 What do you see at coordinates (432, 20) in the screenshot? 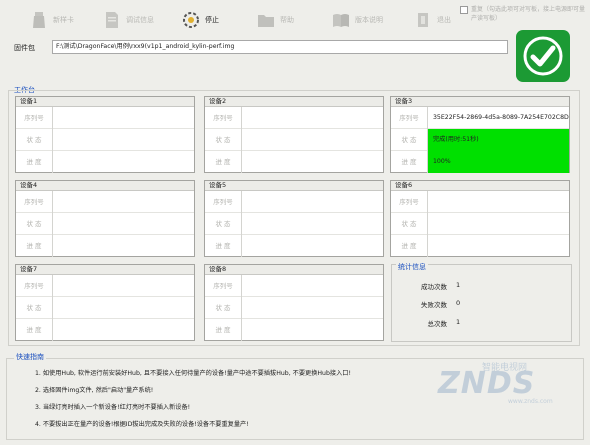
I see `exit-button: 退出` at bounding box center [432, 20].